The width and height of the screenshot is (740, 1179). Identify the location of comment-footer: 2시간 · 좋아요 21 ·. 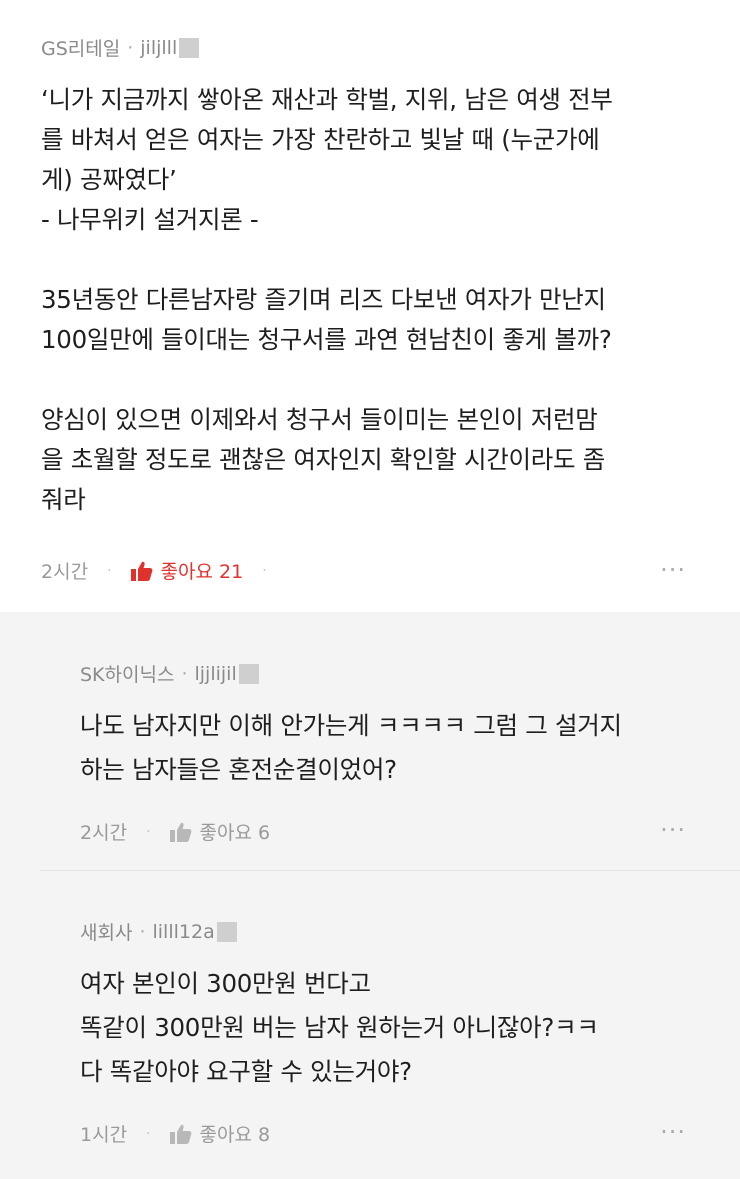
(163, 570).